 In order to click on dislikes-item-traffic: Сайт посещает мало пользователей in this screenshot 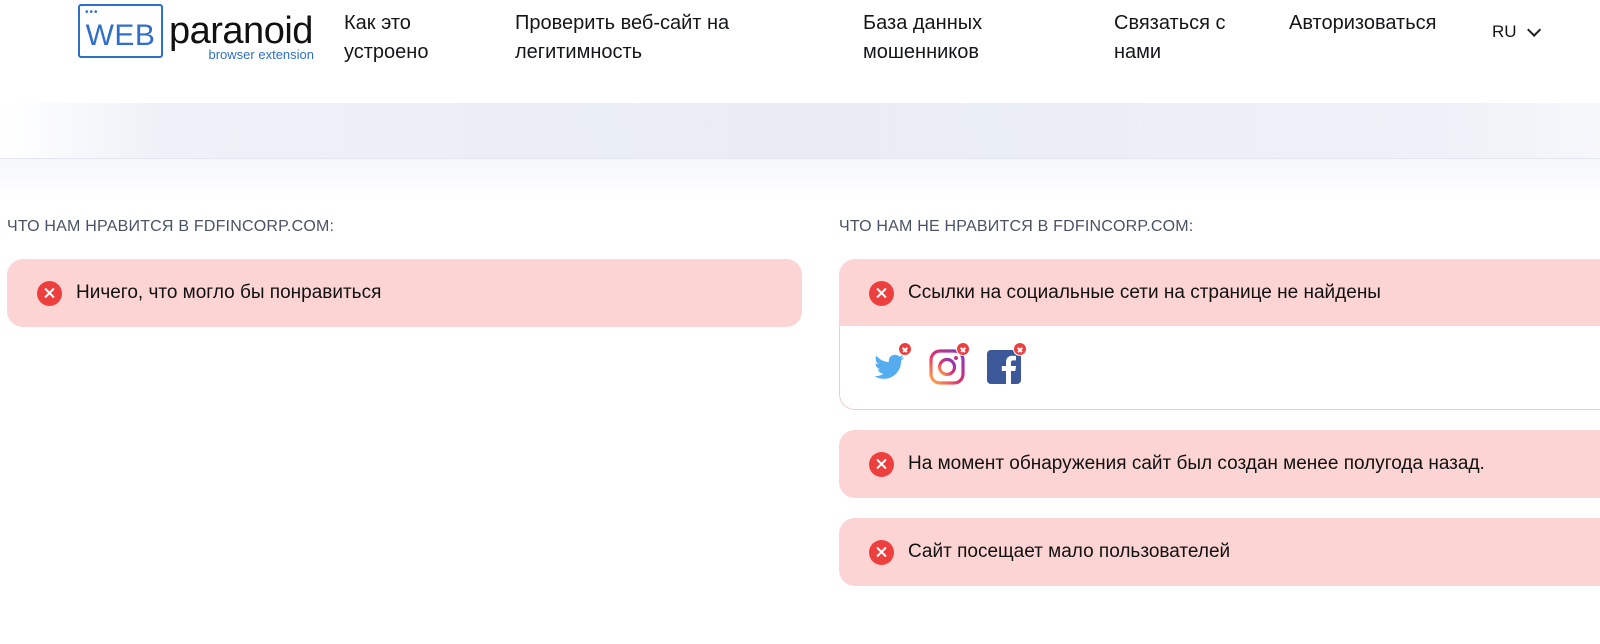, I will do `click(1219, 552)`.